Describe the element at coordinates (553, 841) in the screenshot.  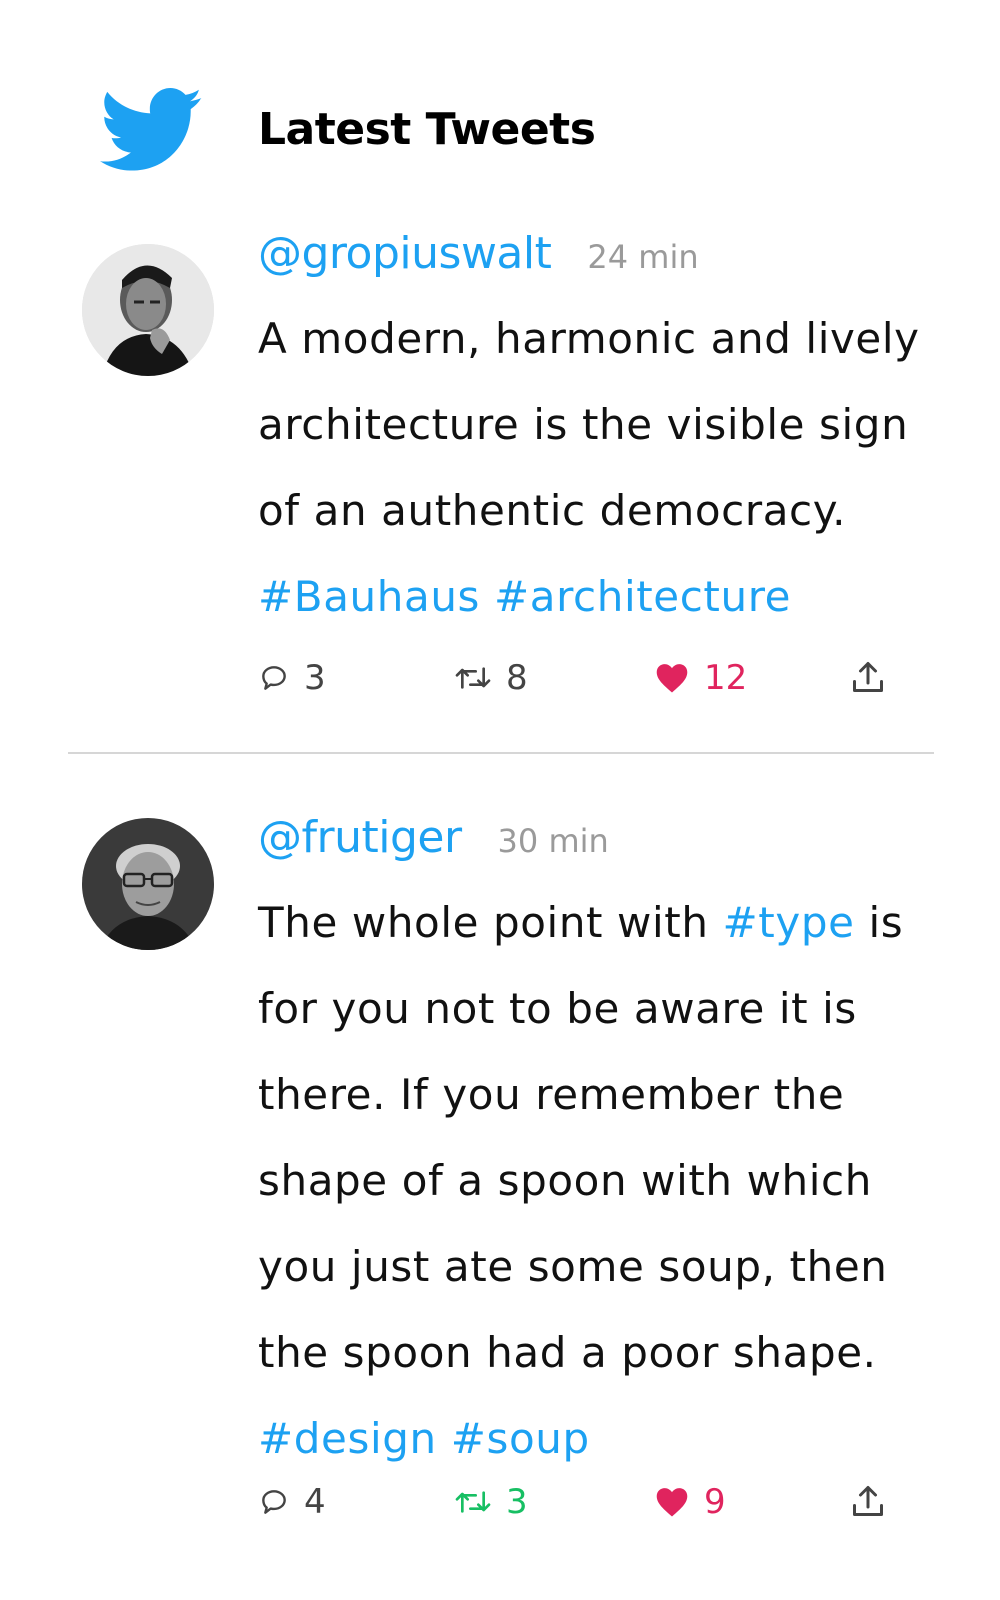
I see `tweet-time: 30 min` at that location.